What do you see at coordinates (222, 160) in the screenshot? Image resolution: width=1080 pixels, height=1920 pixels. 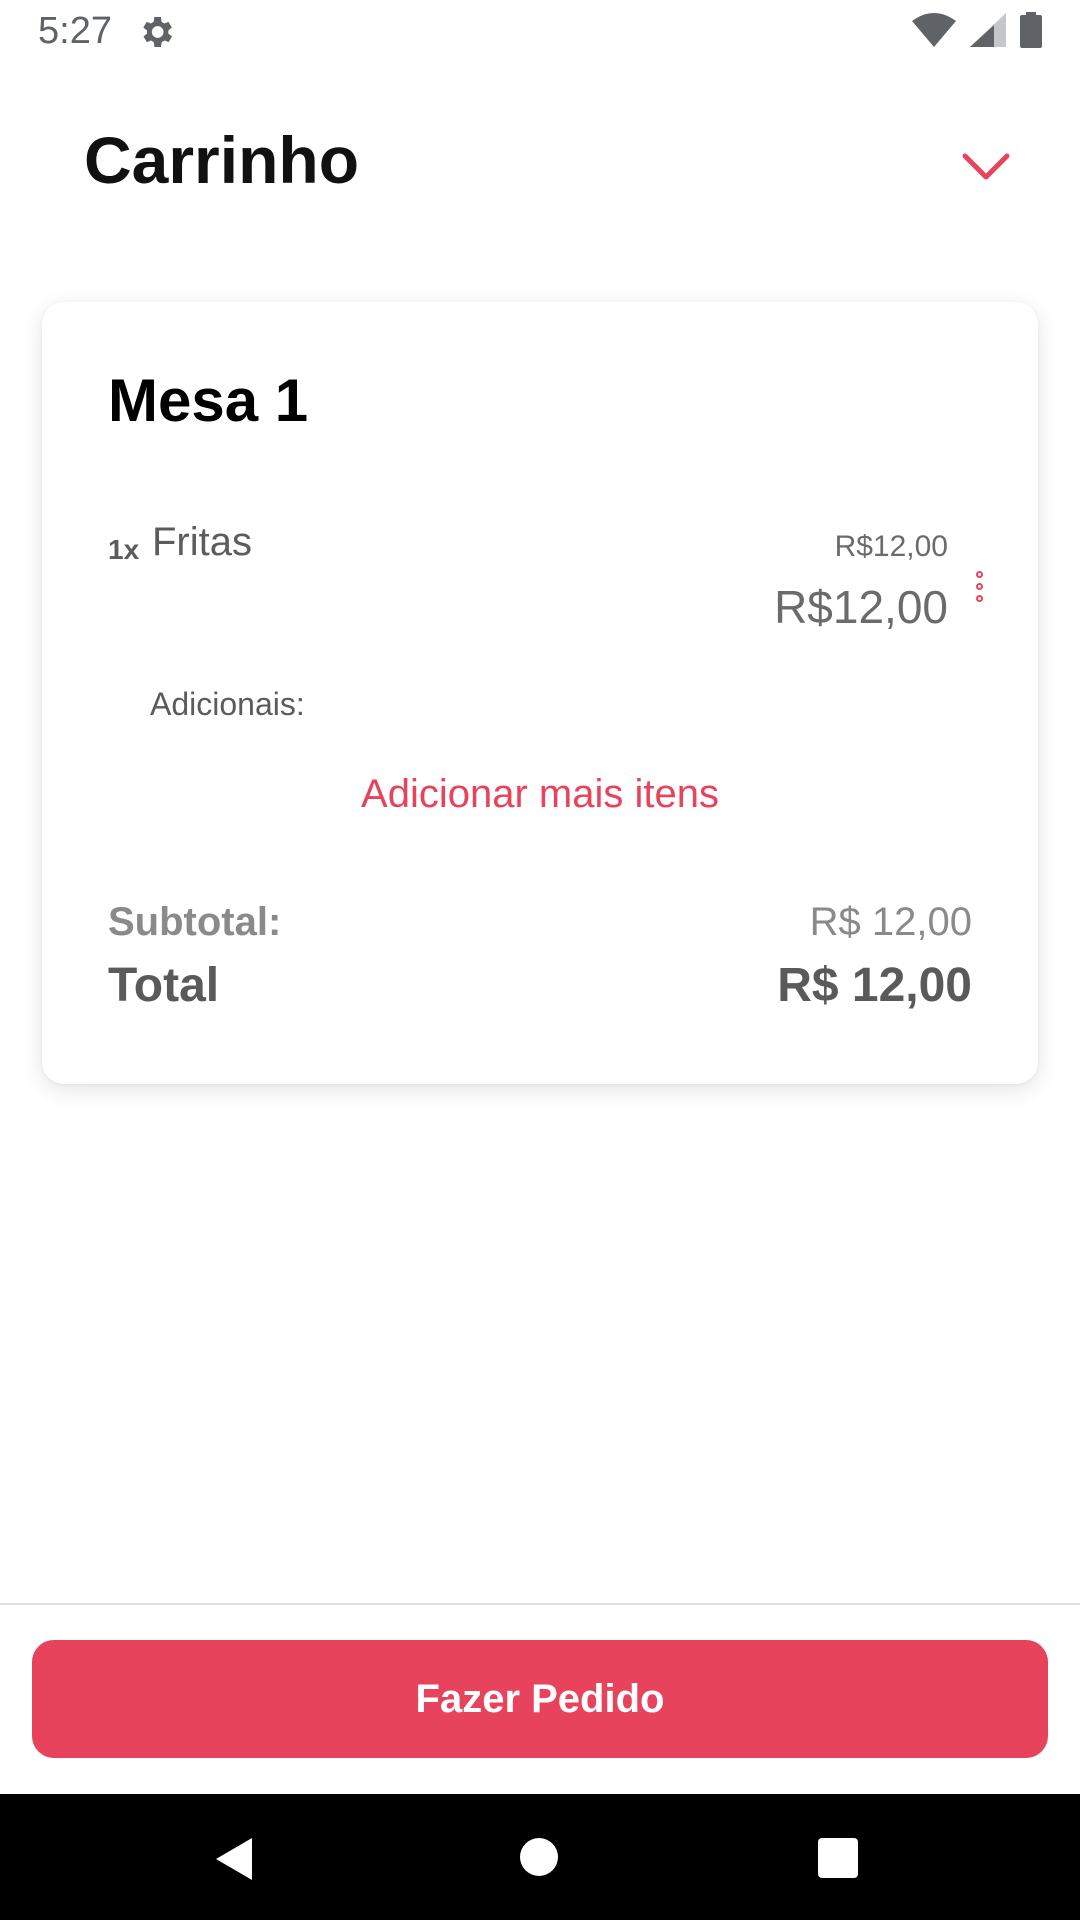 I see `page-title: Carrinho` at bounding box center [222, 160].